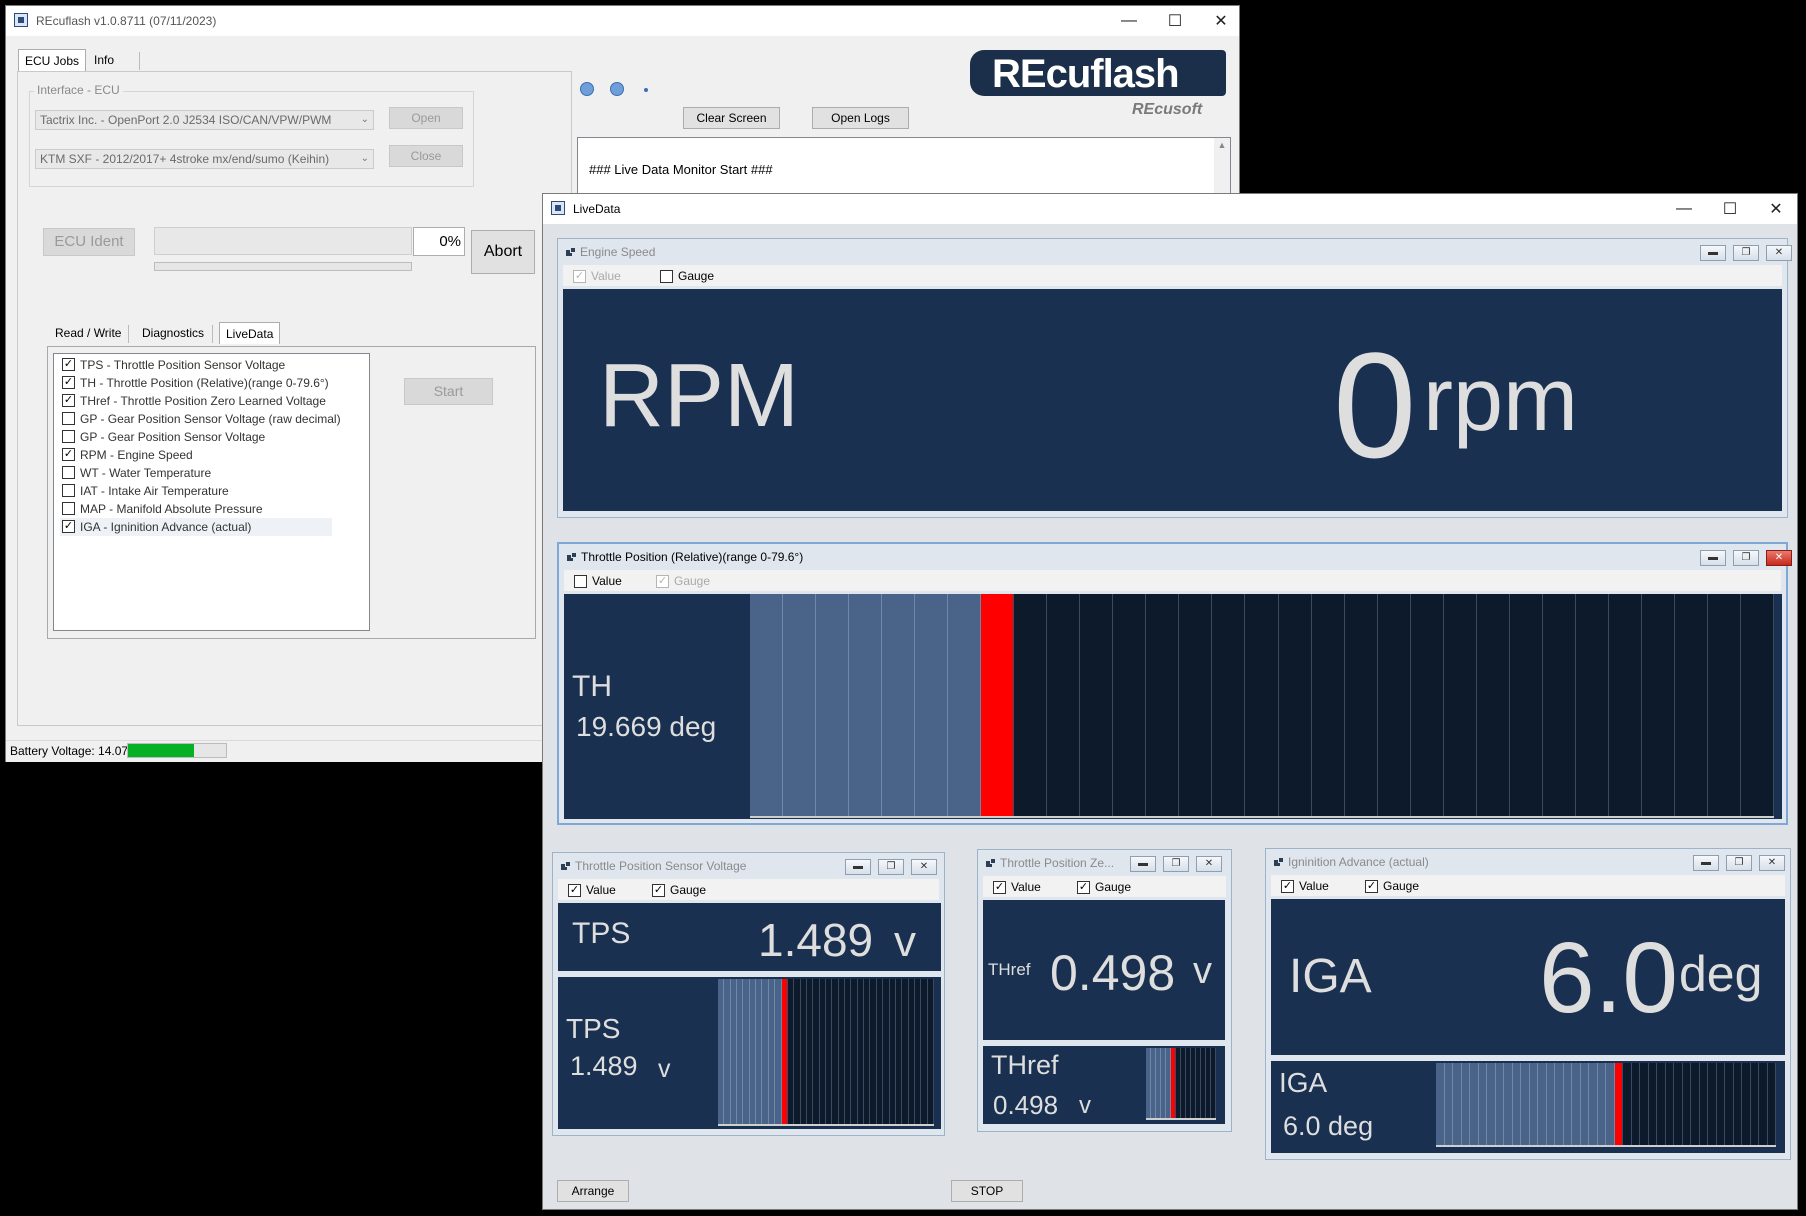  Describe the element at coordinates (748, 866) in the screenshot. I see `tps-panel-titlebar: Throttle Position Sensor Voltage ▬ ❐ ✕` at that location.